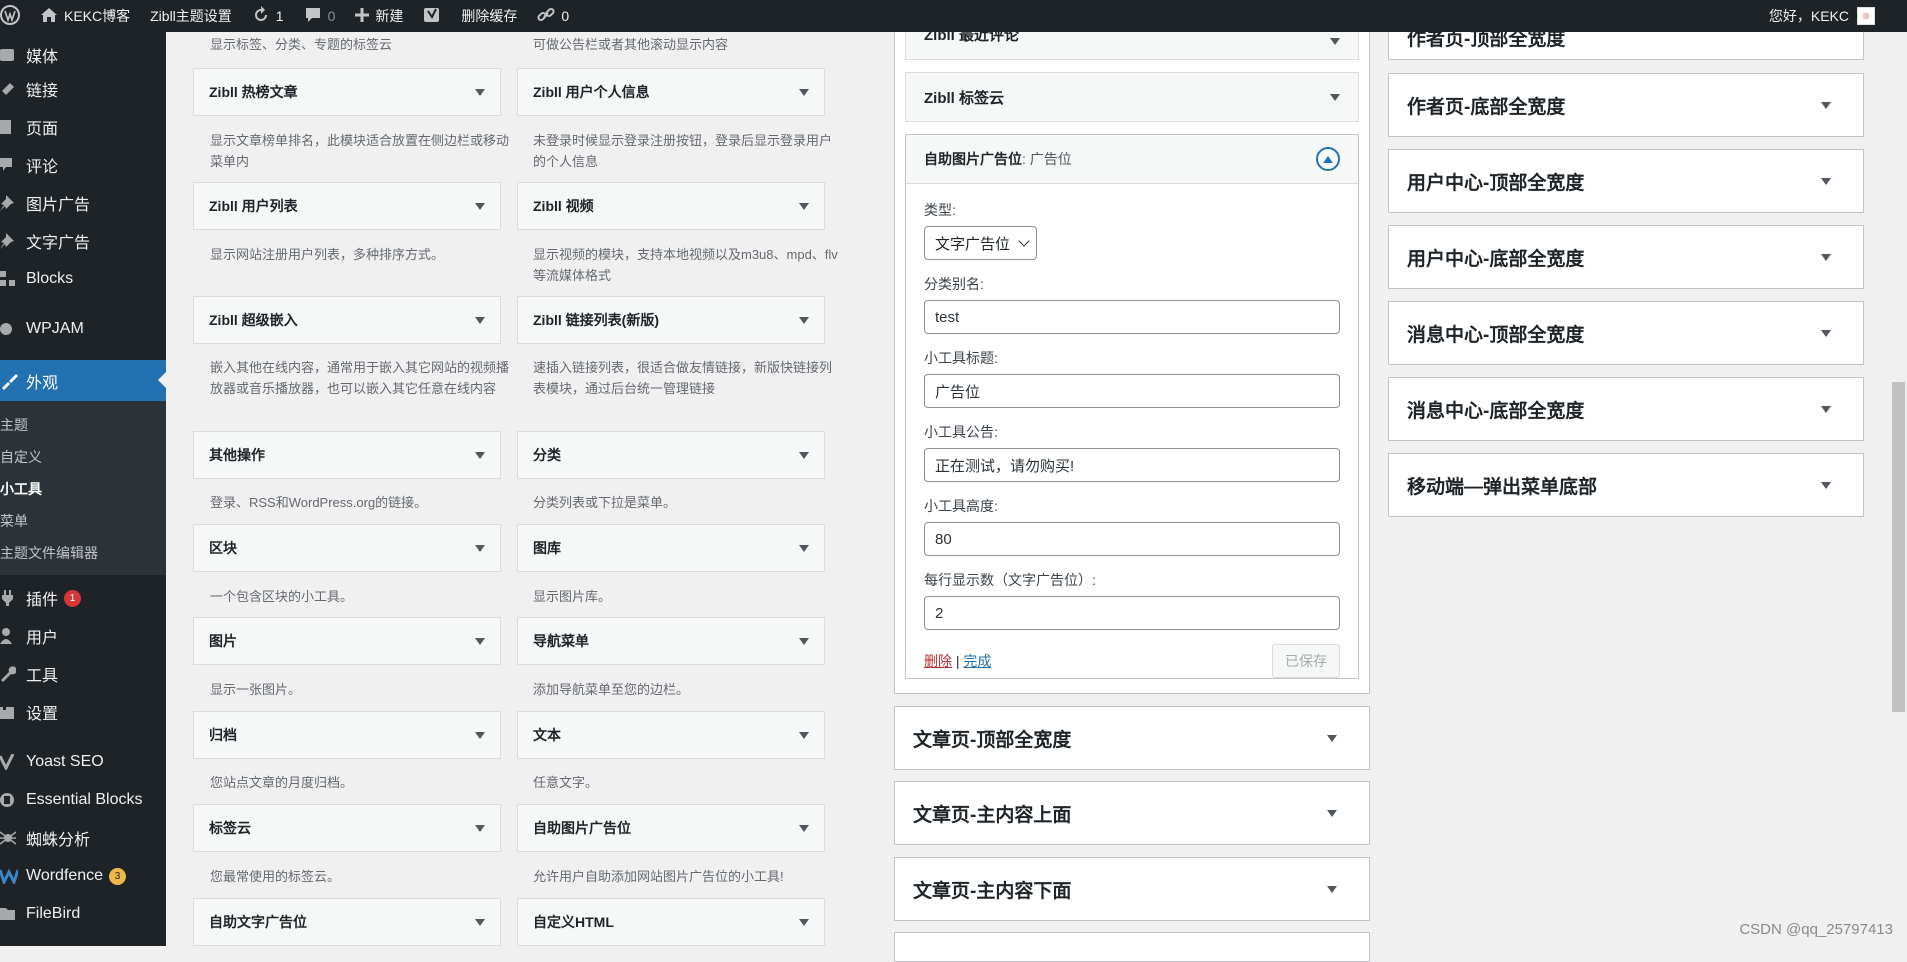  Describe the element at coordinates (1626, 409) in the screenshot. I see `widget-area-message-bottom: 消息中心-底部全宽度` at that location.